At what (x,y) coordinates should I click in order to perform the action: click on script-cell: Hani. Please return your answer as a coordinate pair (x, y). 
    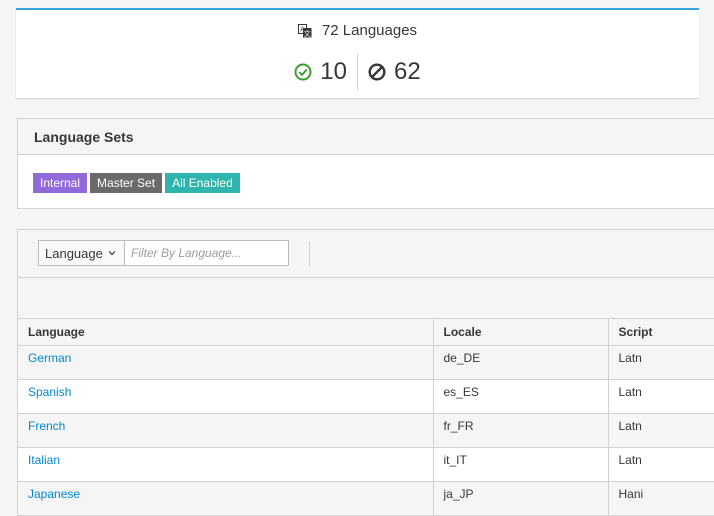
    Looking at the image, I should click on (661, 498).